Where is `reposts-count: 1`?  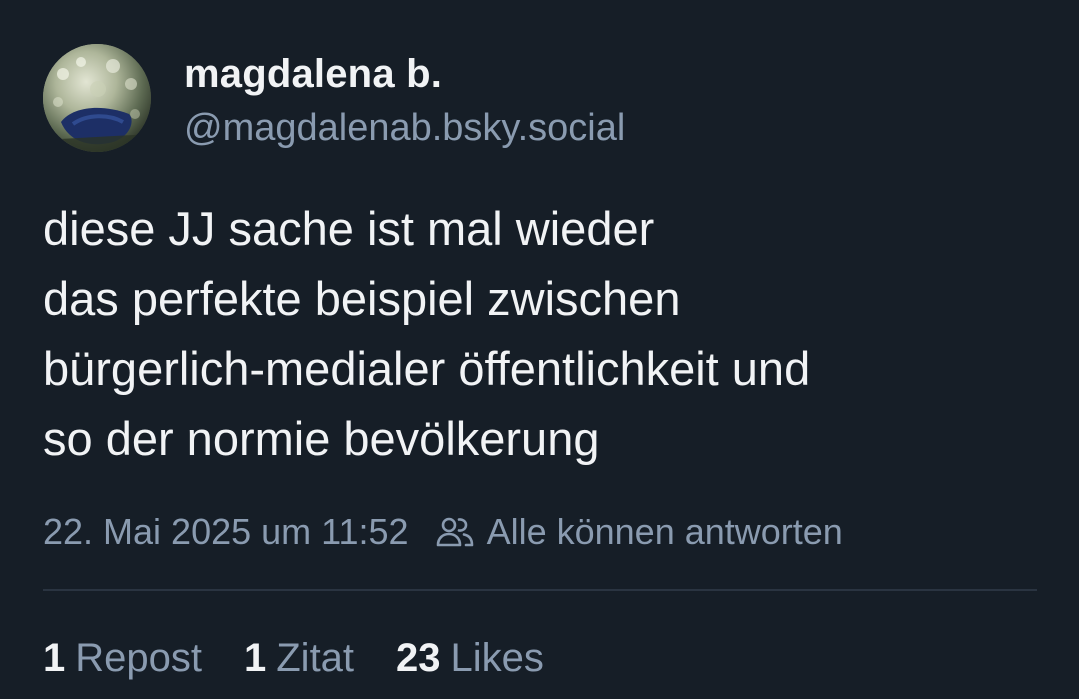
reposts-count: 1 is located at coordinates (54, 658).